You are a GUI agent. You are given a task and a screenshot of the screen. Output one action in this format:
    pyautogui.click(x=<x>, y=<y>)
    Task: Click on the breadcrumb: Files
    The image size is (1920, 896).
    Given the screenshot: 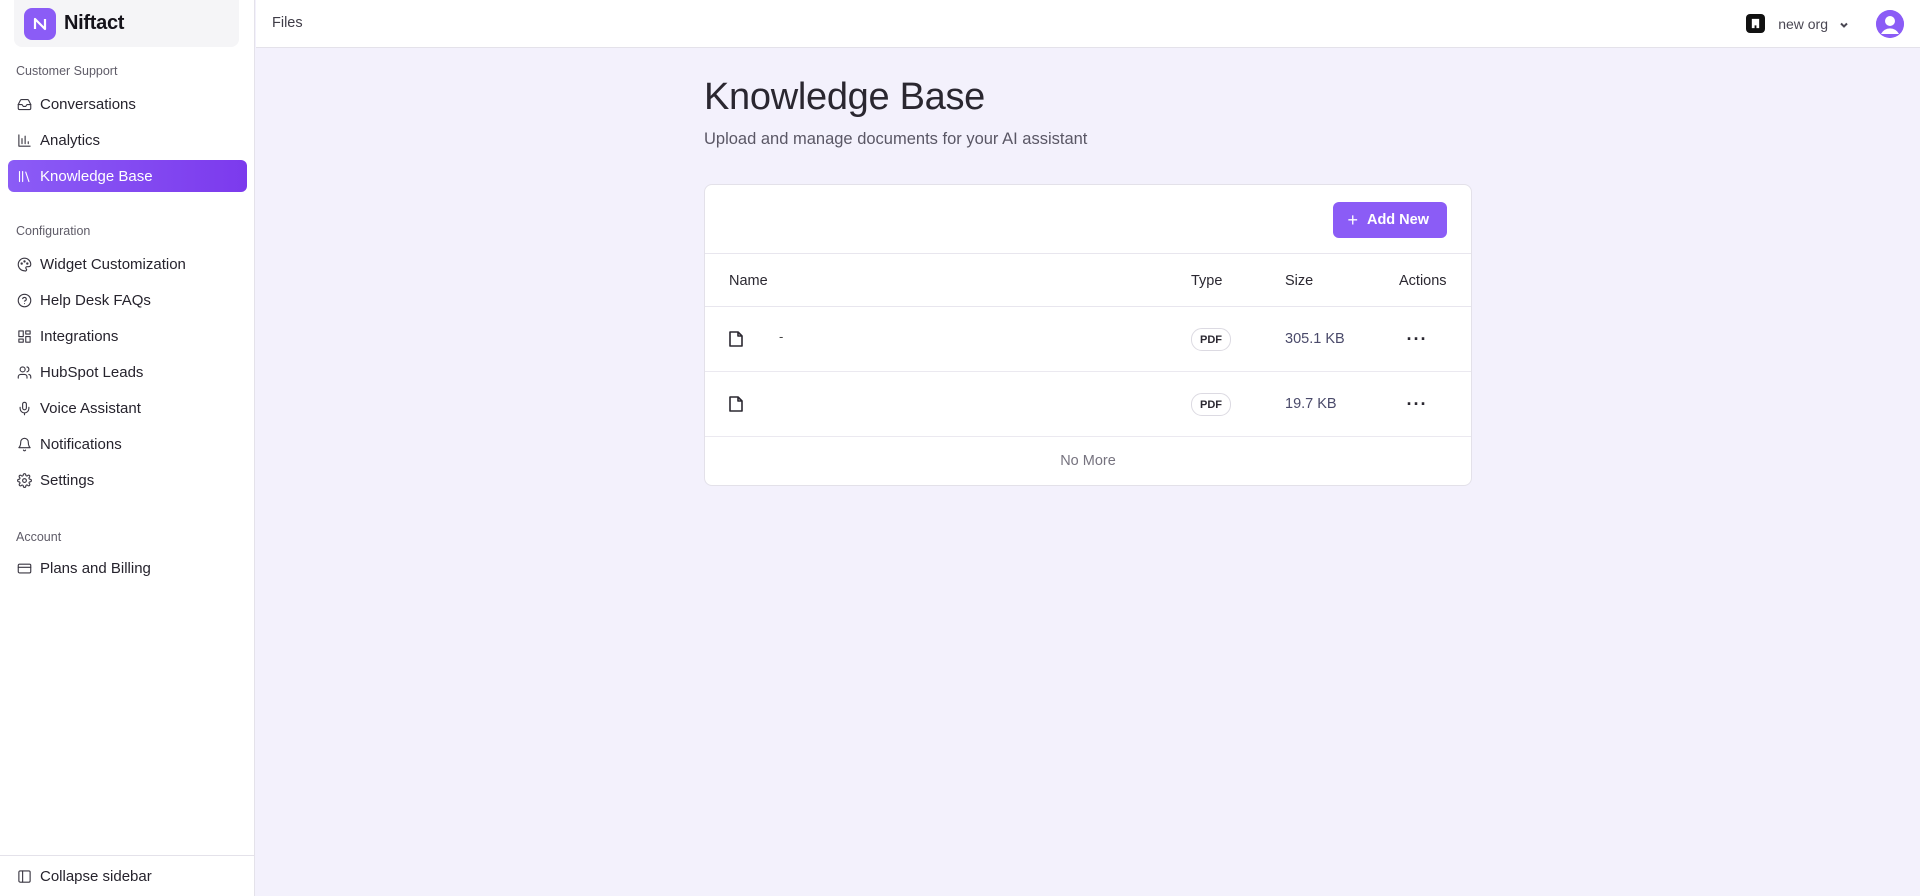 What is the action you would take?
    pyautogui.click(x=287, y=23)
    